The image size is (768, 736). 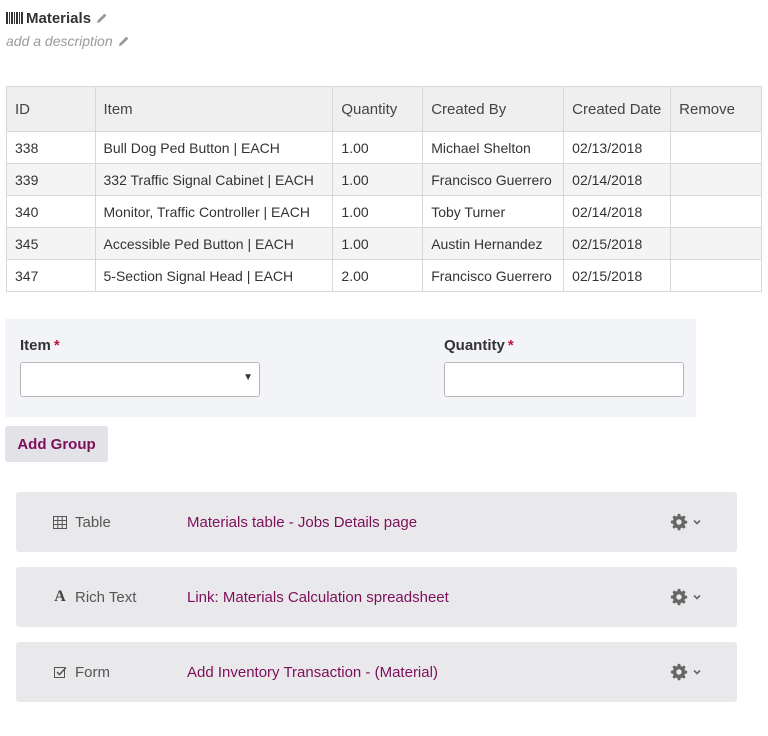 What do you see at coordinates (214, 109) in the screenshot?
I see `column-header-item: Item` at bounding box center [214, 109].